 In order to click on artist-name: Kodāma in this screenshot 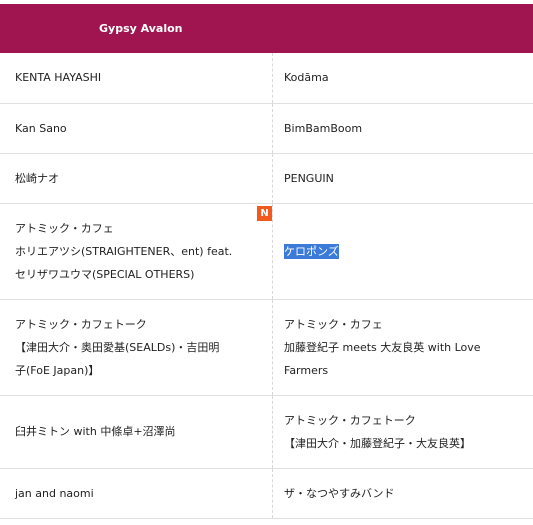, I will do `click(306, 78)`.